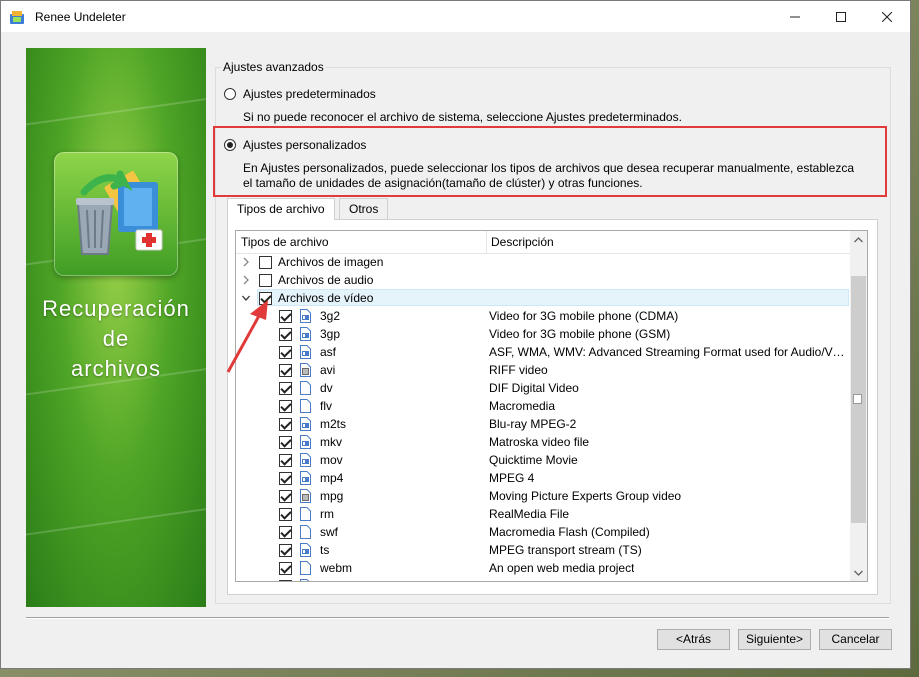 This screenshot has width=919, height=677. I want to click on file-extension: mp4, so click(332, 478).